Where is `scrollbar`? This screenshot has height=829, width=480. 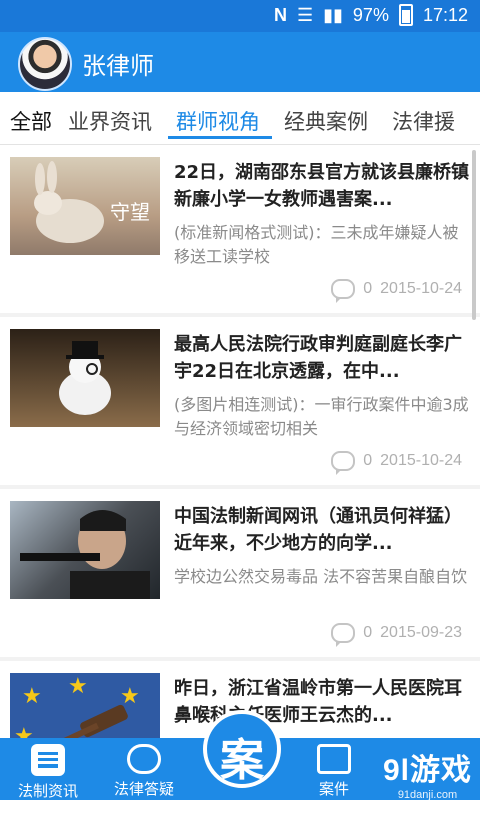
scrollbar is located at coordinates (474, 235).